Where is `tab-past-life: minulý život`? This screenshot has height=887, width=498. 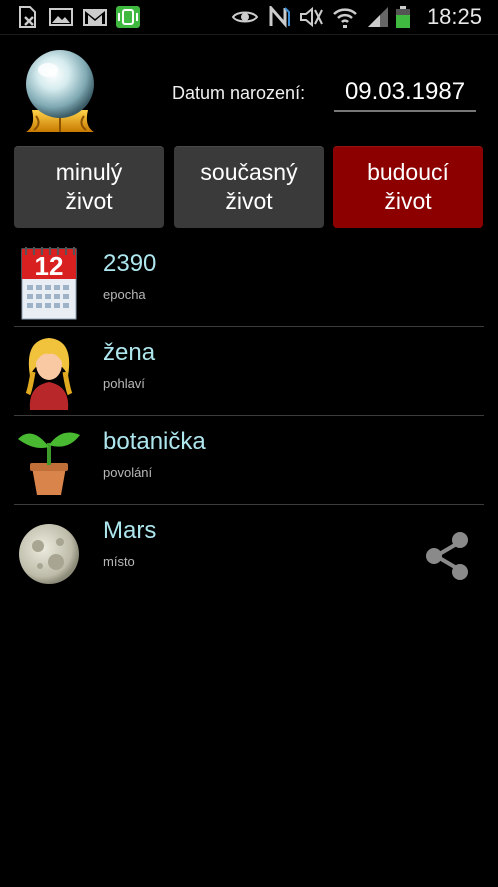
tab-past-life: minulý život is located at coordinates (89, 187).